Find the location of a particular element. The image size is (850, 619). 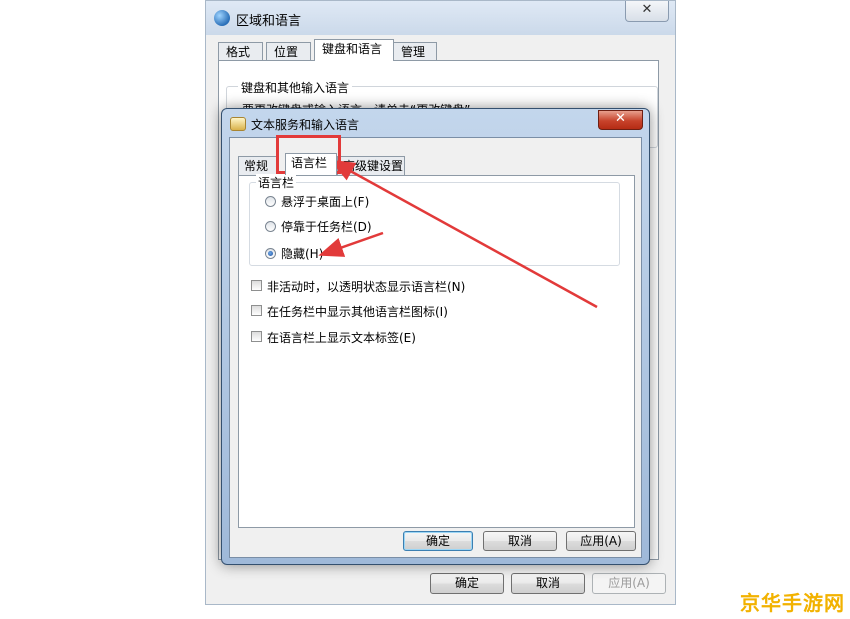

region-ok-button: 确定 is located at coordinates (467, 583).